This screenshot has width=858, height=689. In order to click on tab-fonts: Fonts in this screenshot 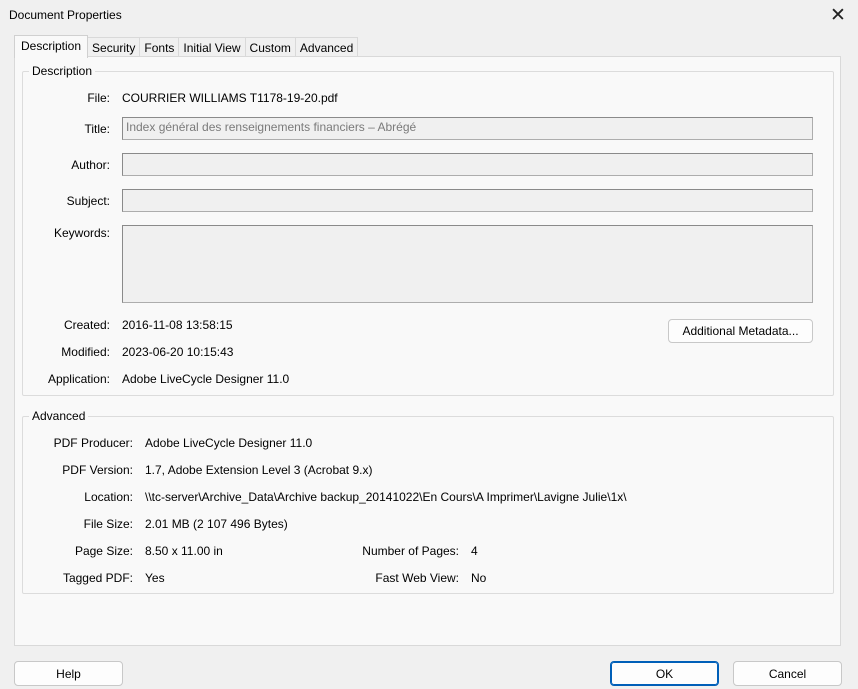, I will do `click(159, 47)`.